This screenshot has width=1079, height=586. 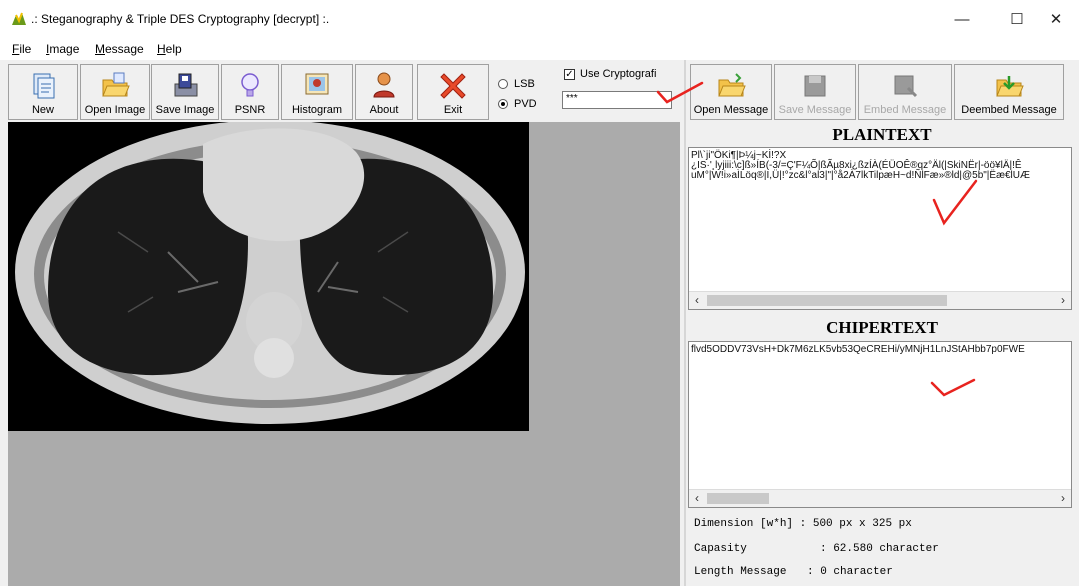 I want to click on deembed-message-button: Deembed Message, so click(x=1009, y=92).